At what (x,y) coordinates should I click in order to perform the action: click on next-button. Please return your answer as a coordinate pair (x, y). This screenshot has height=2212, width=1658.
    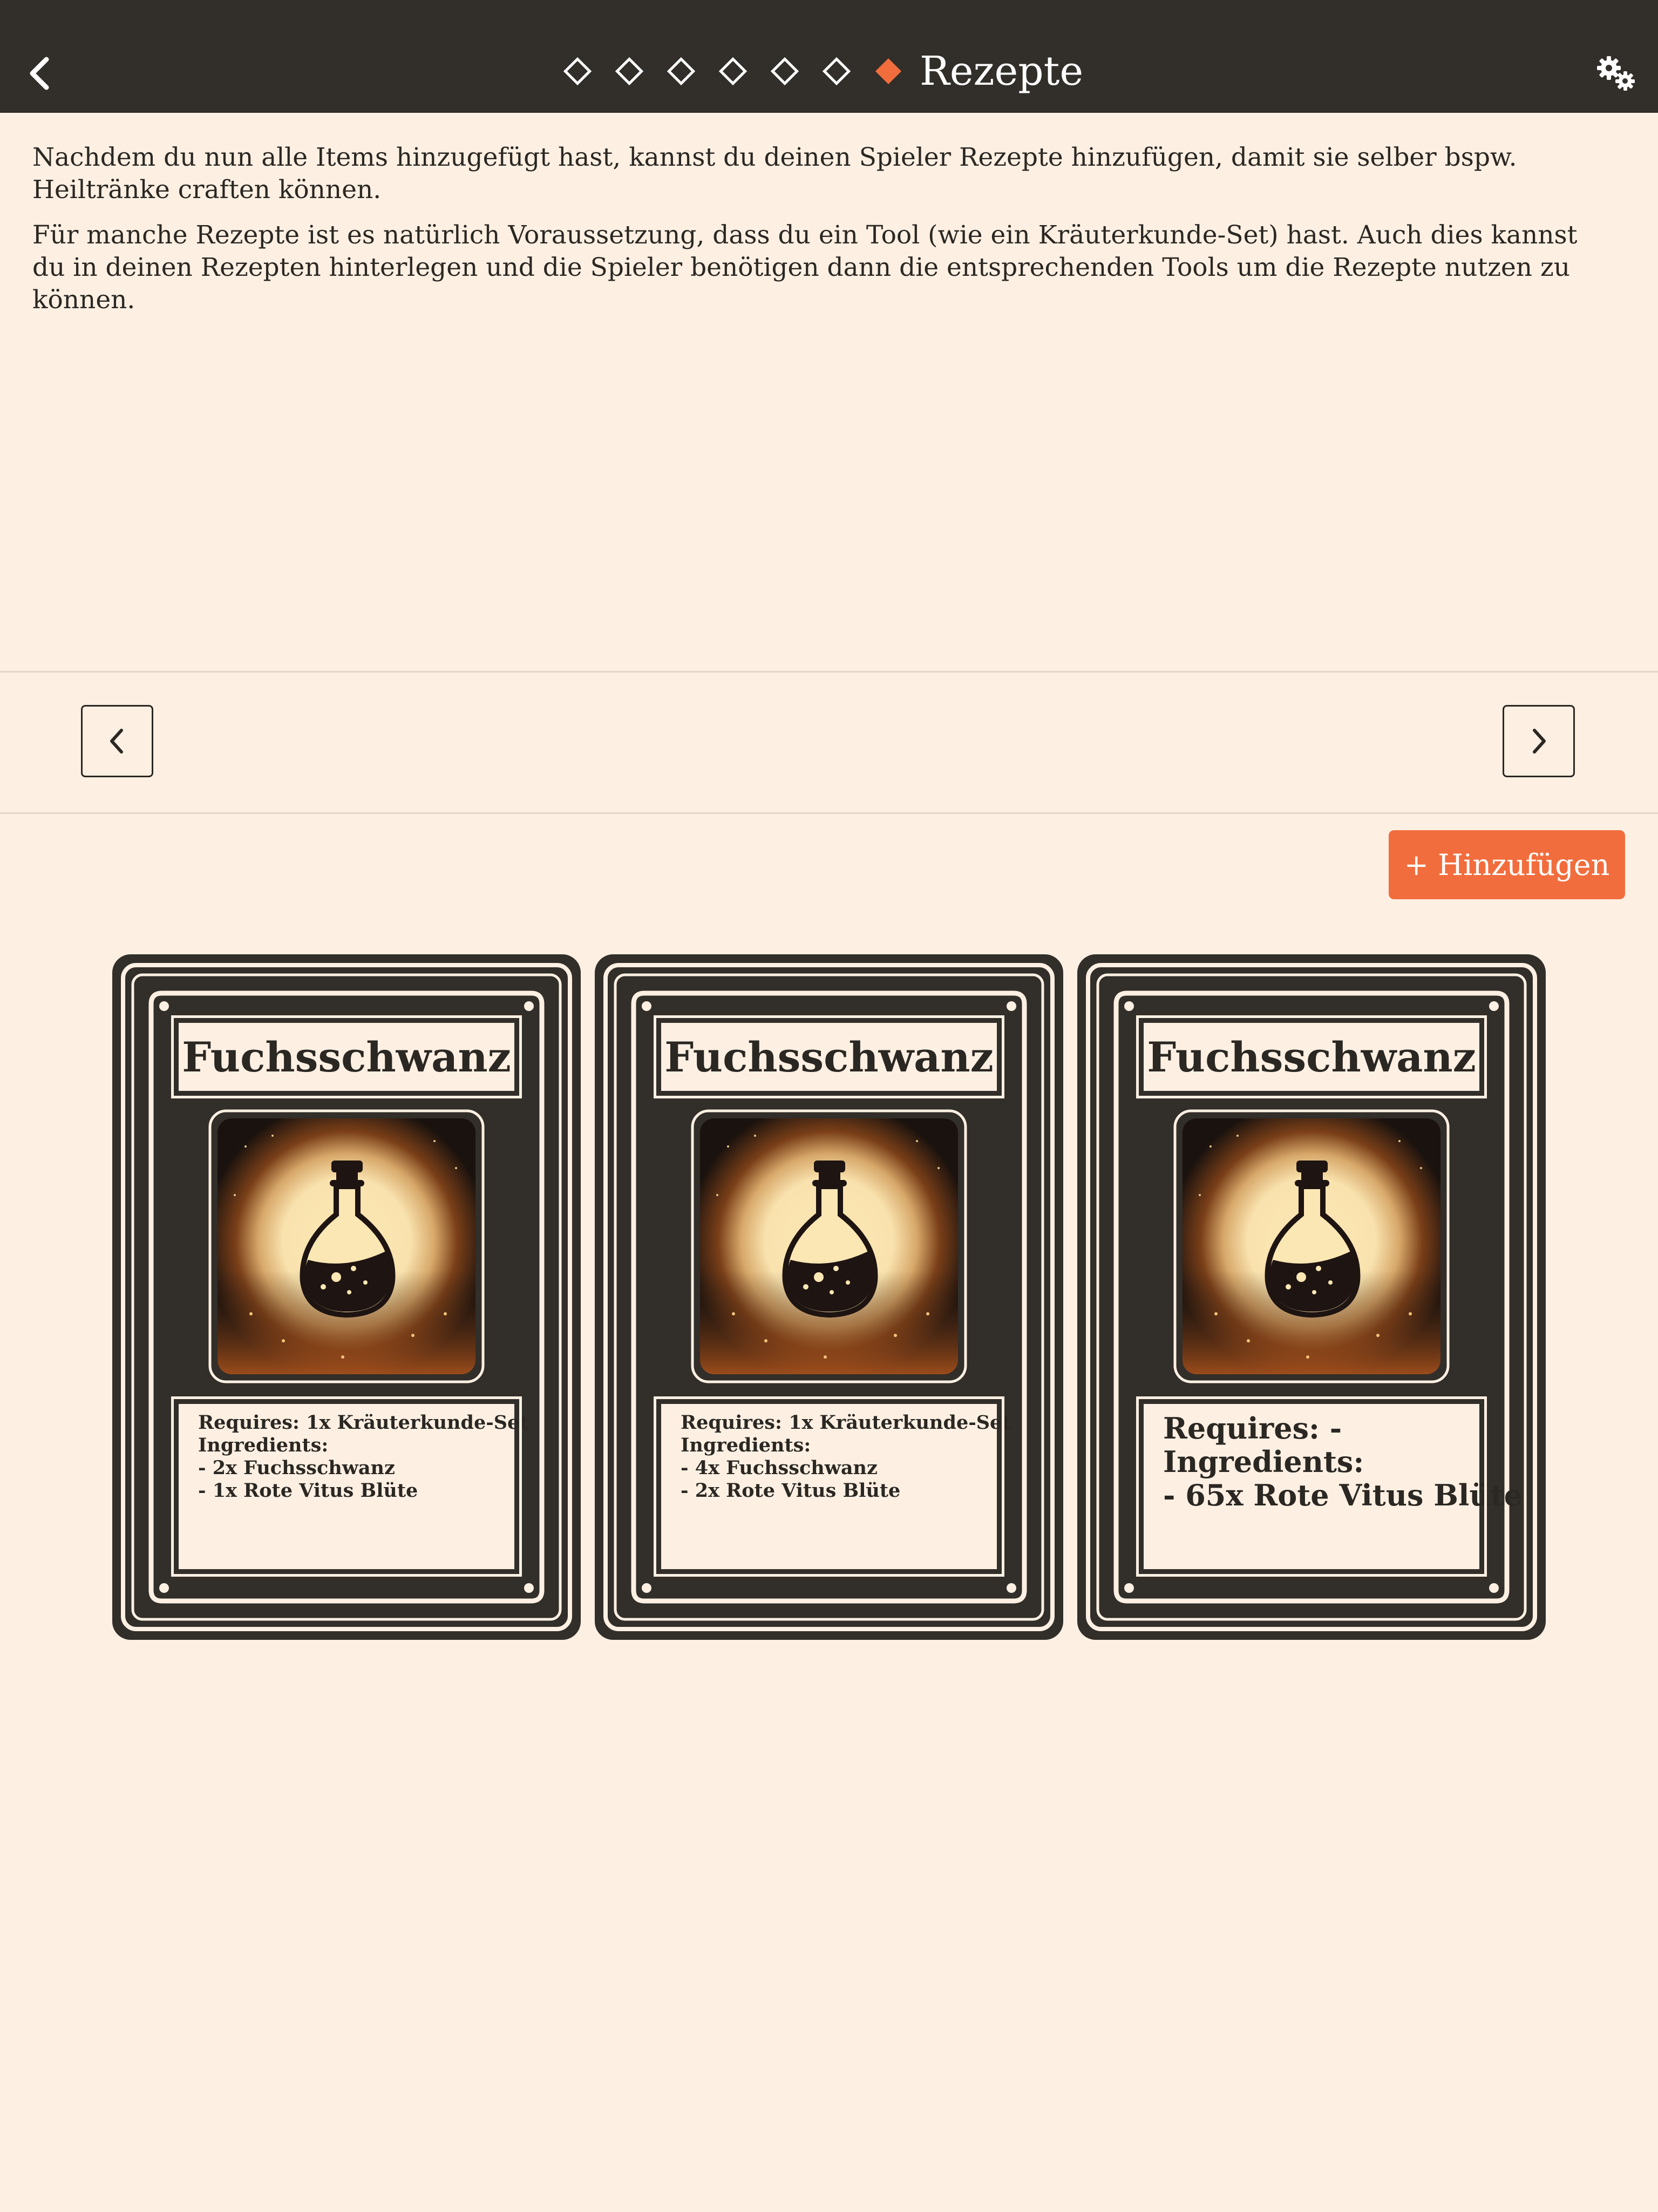
    Looking at the image, I should click on (1539, 741).